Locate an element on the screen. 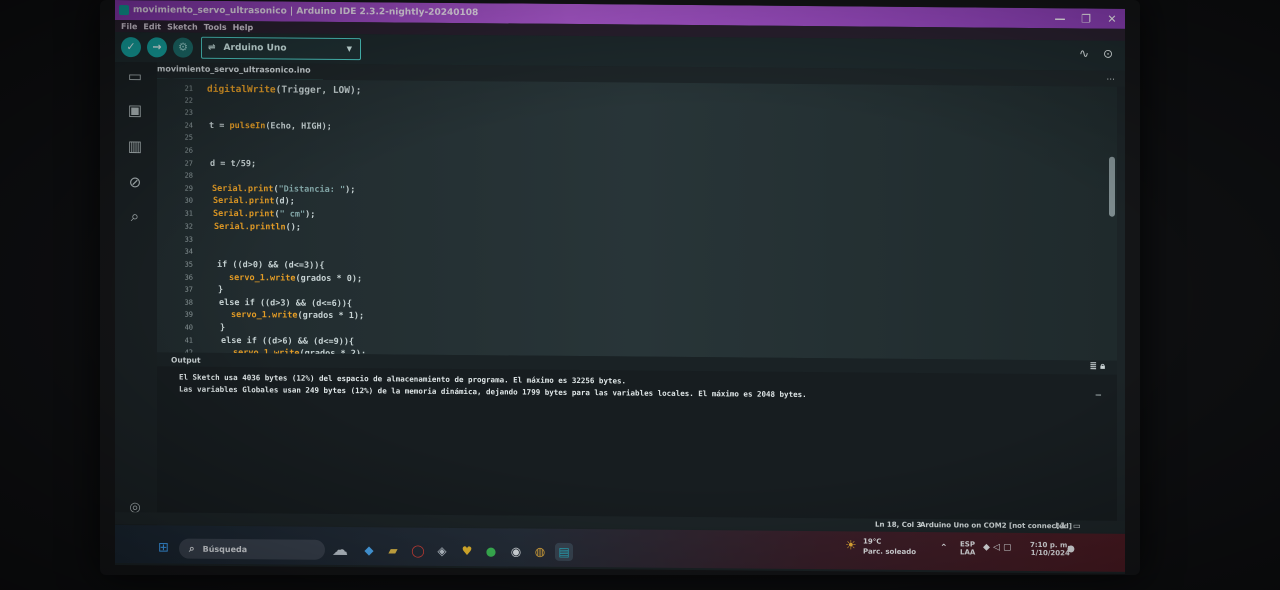  editor-scrollbar is located at coordinates (1112, 186).